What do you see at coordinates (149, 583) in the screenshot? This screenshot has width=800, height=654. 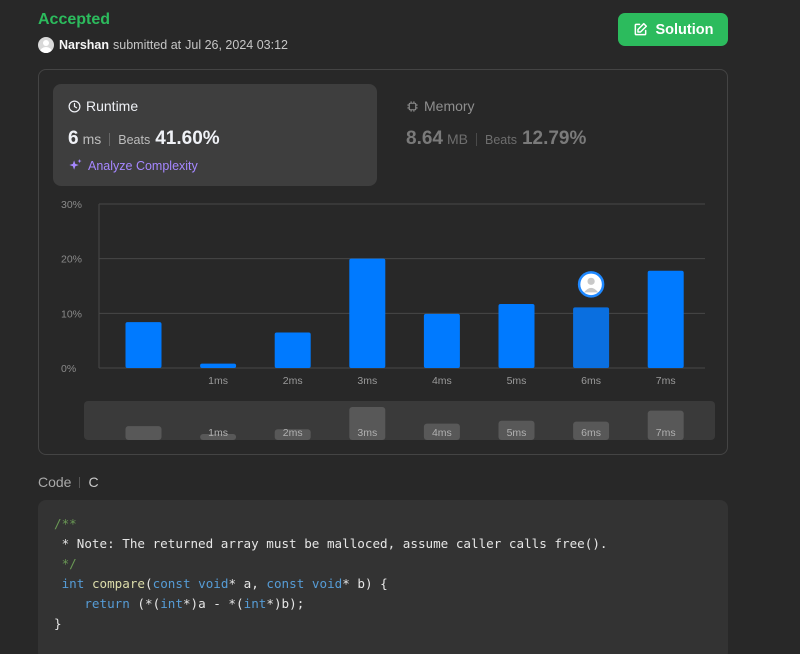 I see `code-token: (` at bounding box center [149, 583].